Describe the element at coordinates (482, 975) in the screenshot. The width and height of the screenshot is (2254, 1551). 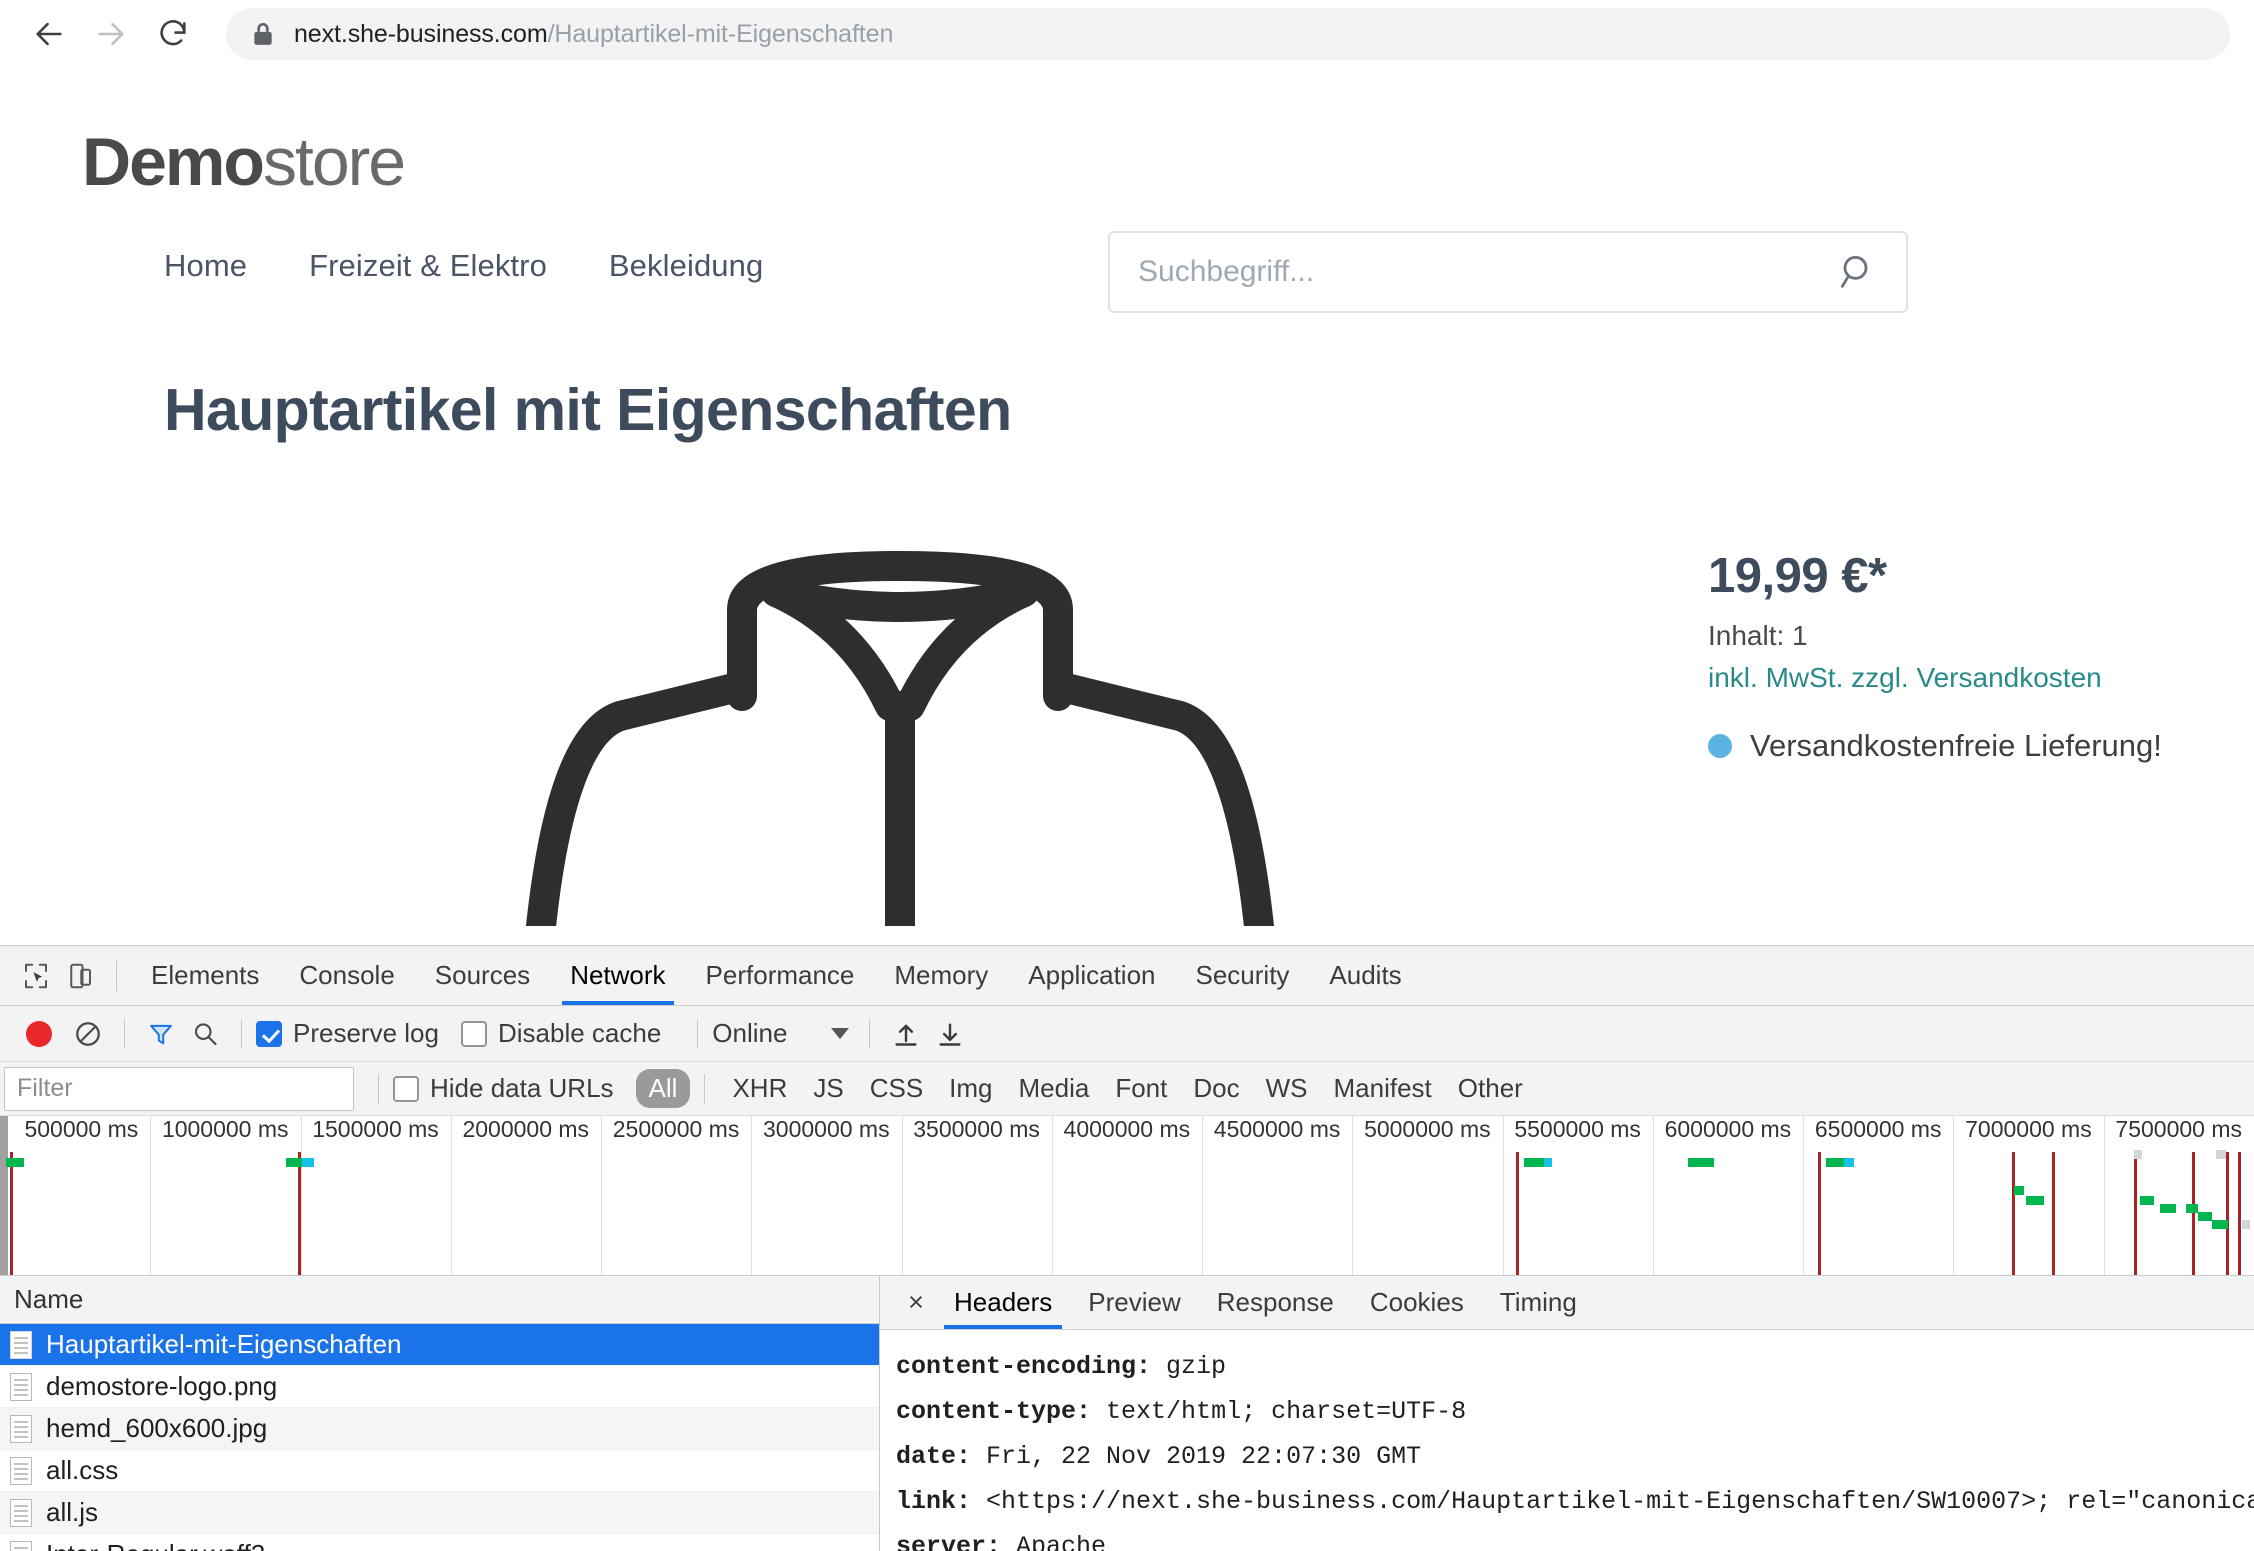
I see `tab-sources: Sources` at that location.